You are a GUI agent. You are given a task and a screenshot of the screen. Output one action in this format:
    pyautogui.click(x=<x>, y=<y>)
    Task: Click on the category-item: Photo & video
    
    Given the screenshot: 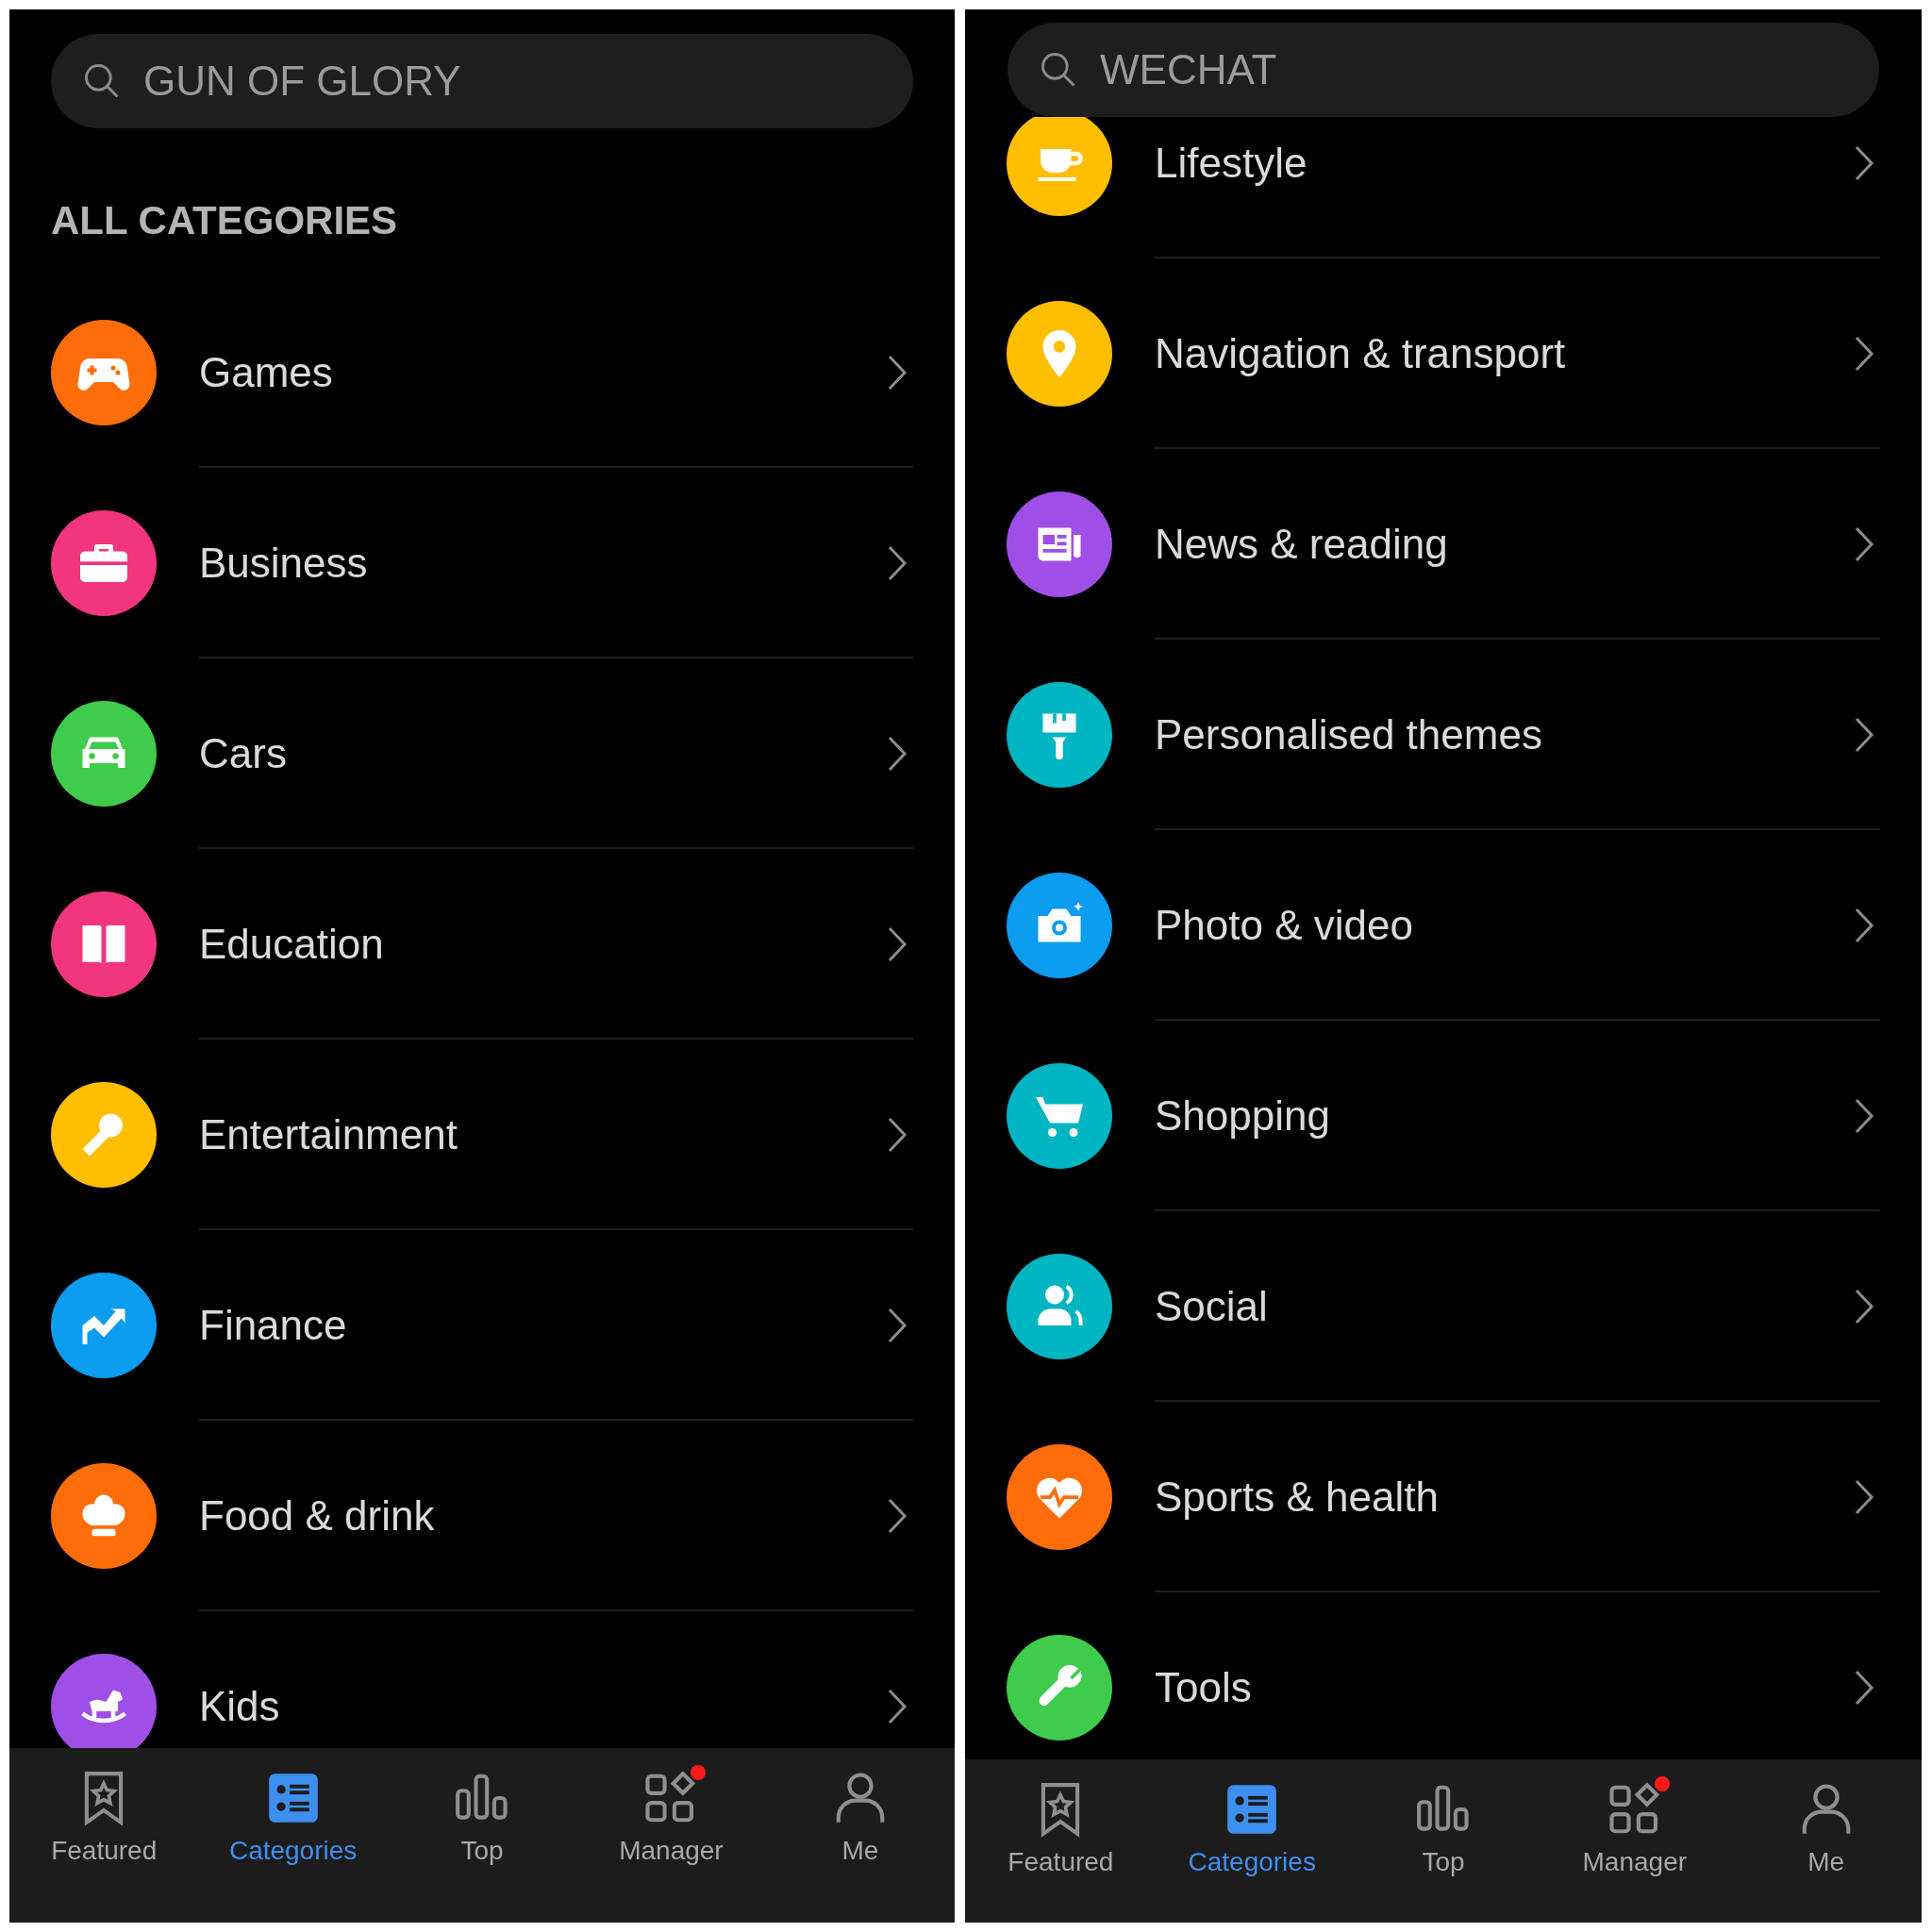 What is the action you would take?
    pyautogui.click(x=1444, y=926)
    